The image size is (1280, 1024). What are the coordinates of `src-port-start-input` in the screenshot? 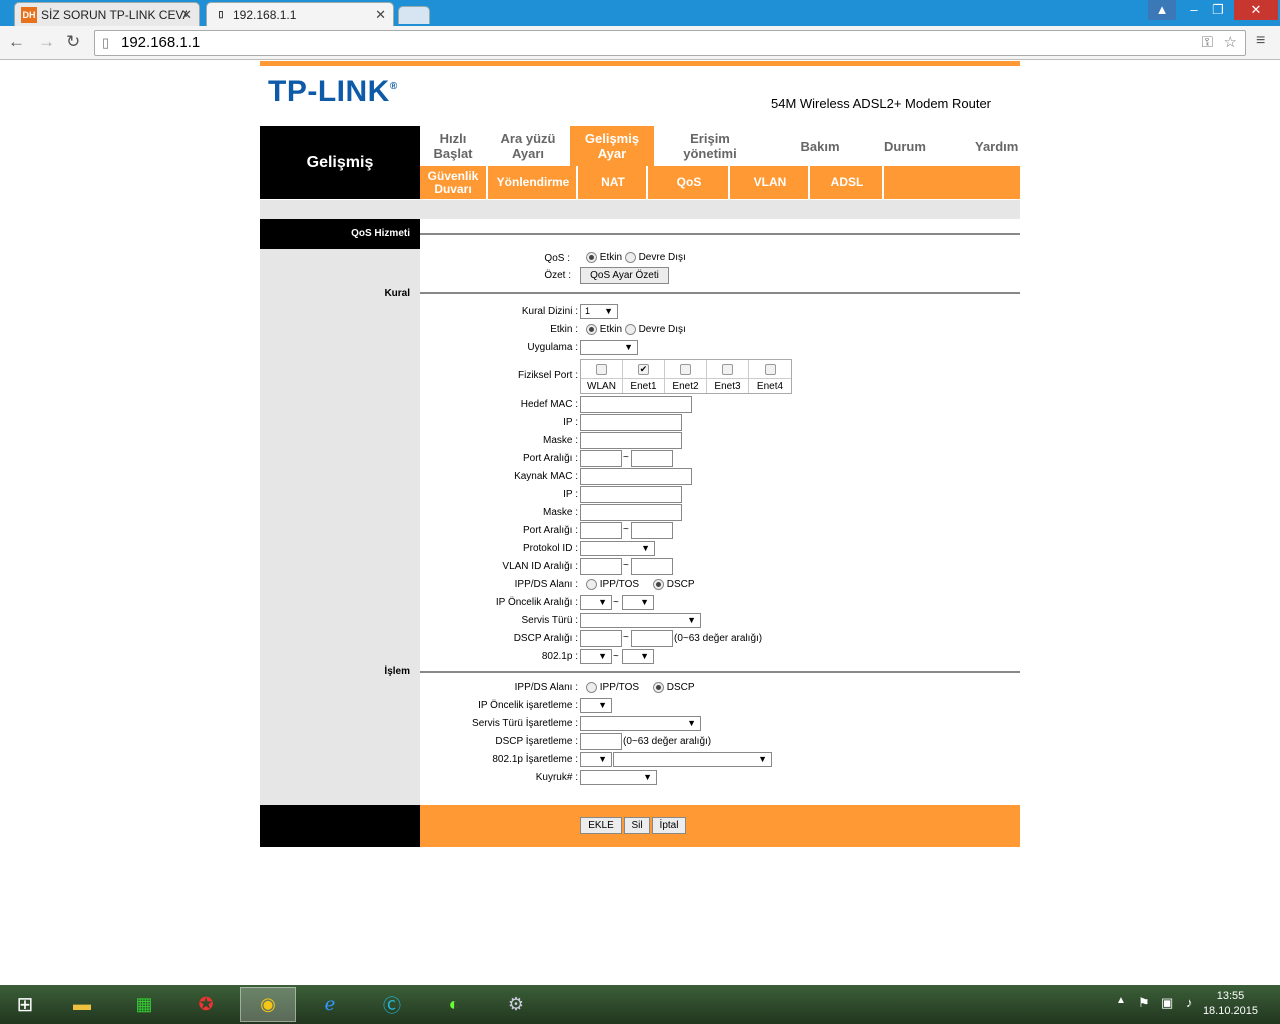 It's located at (601, 530).